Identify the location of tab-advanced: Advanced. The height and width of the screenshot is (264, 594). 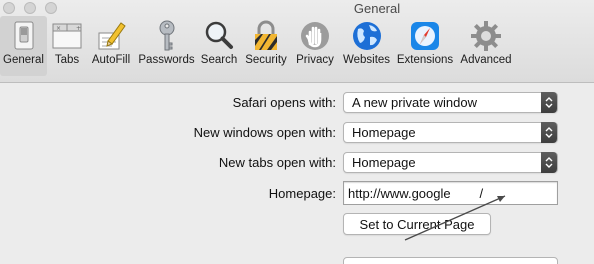
(486, 46).